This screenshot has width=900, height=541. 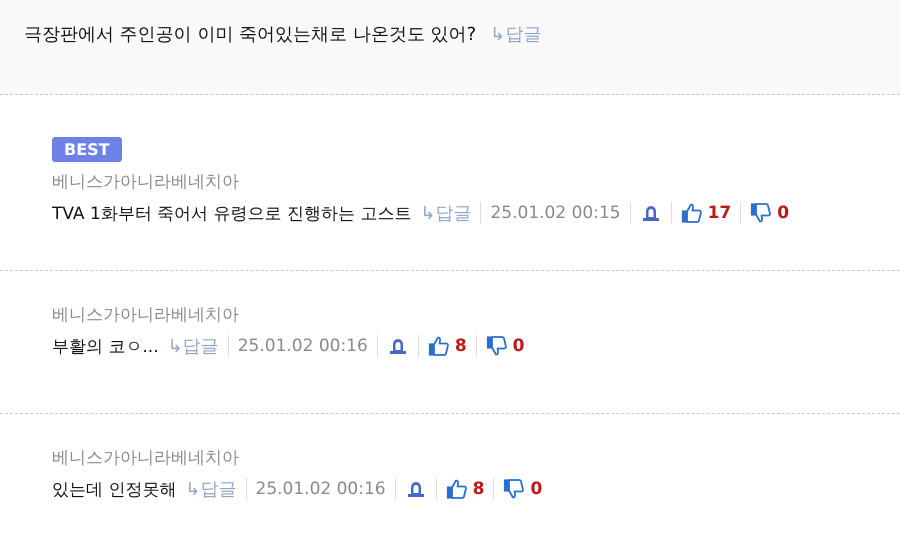 What do you see at coordinates (555, 213) in the screenshot?
I see `timestamp: 25.01.02 00:15` at bounding box center [555, 213].